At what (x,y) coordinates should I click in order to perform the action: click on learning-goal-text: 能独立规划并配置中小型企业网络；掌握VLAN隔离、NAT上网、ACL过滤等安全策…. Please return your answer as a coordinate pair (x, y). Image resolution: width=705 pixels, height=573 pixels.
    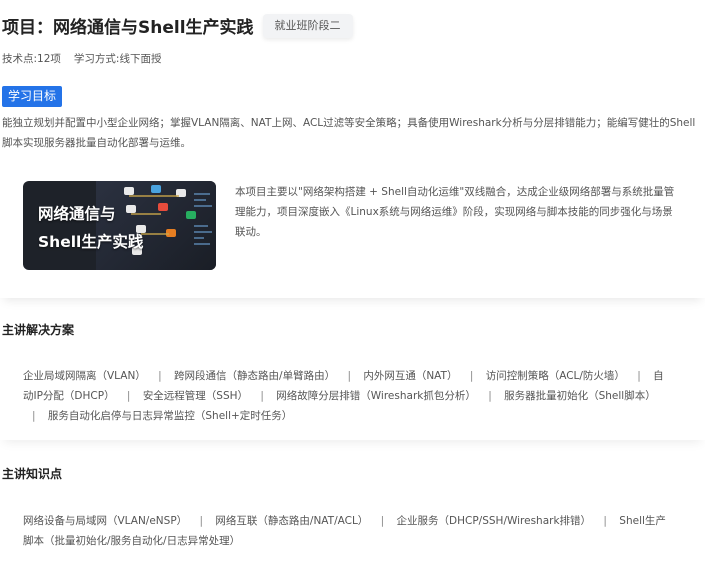
    Looking at the image, I should click on (349, 133).